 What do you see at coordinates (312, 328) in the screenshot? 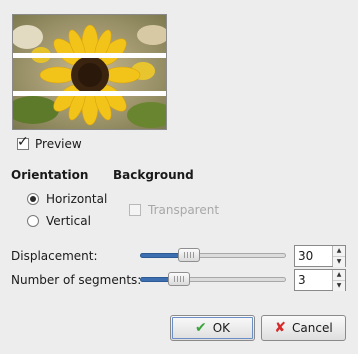
I see `cancel-label: Cancel` at bounding box center [312, 328].